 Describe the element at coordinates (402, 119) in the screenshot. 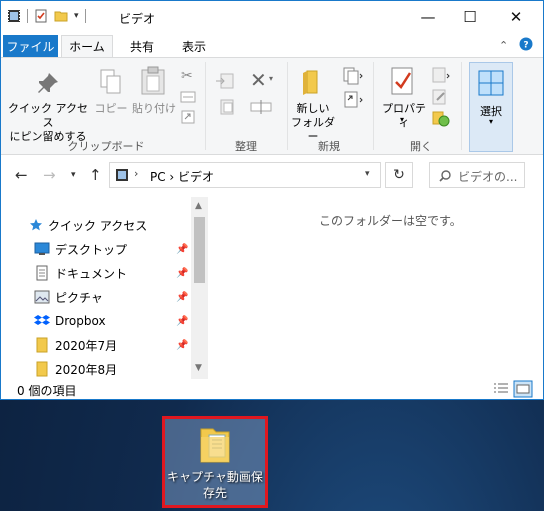

I see `properties-dropdown-icon: ▾` at that location.